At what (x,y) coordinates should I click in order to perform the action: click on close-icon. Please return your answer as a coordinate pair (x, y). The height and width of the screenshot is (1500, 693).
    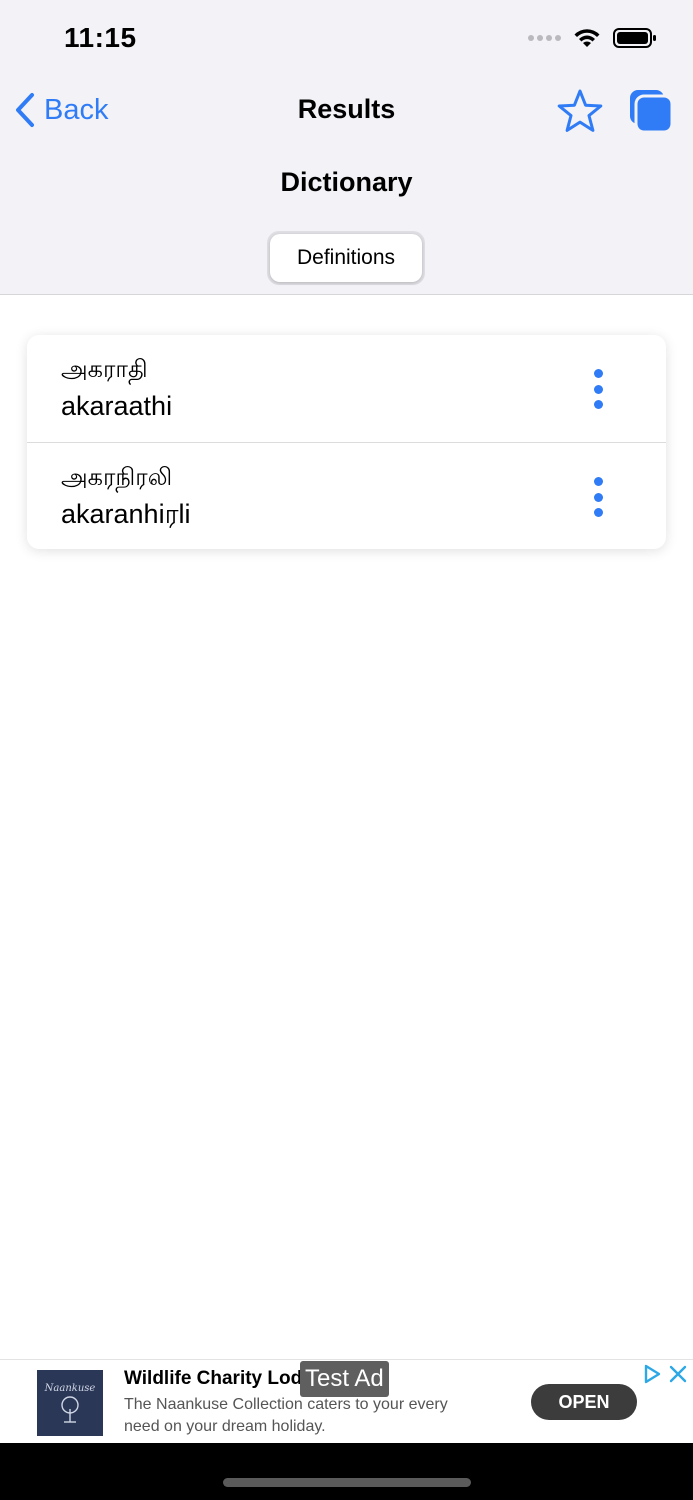
    Looking at the image, I should click on (678, 1374).